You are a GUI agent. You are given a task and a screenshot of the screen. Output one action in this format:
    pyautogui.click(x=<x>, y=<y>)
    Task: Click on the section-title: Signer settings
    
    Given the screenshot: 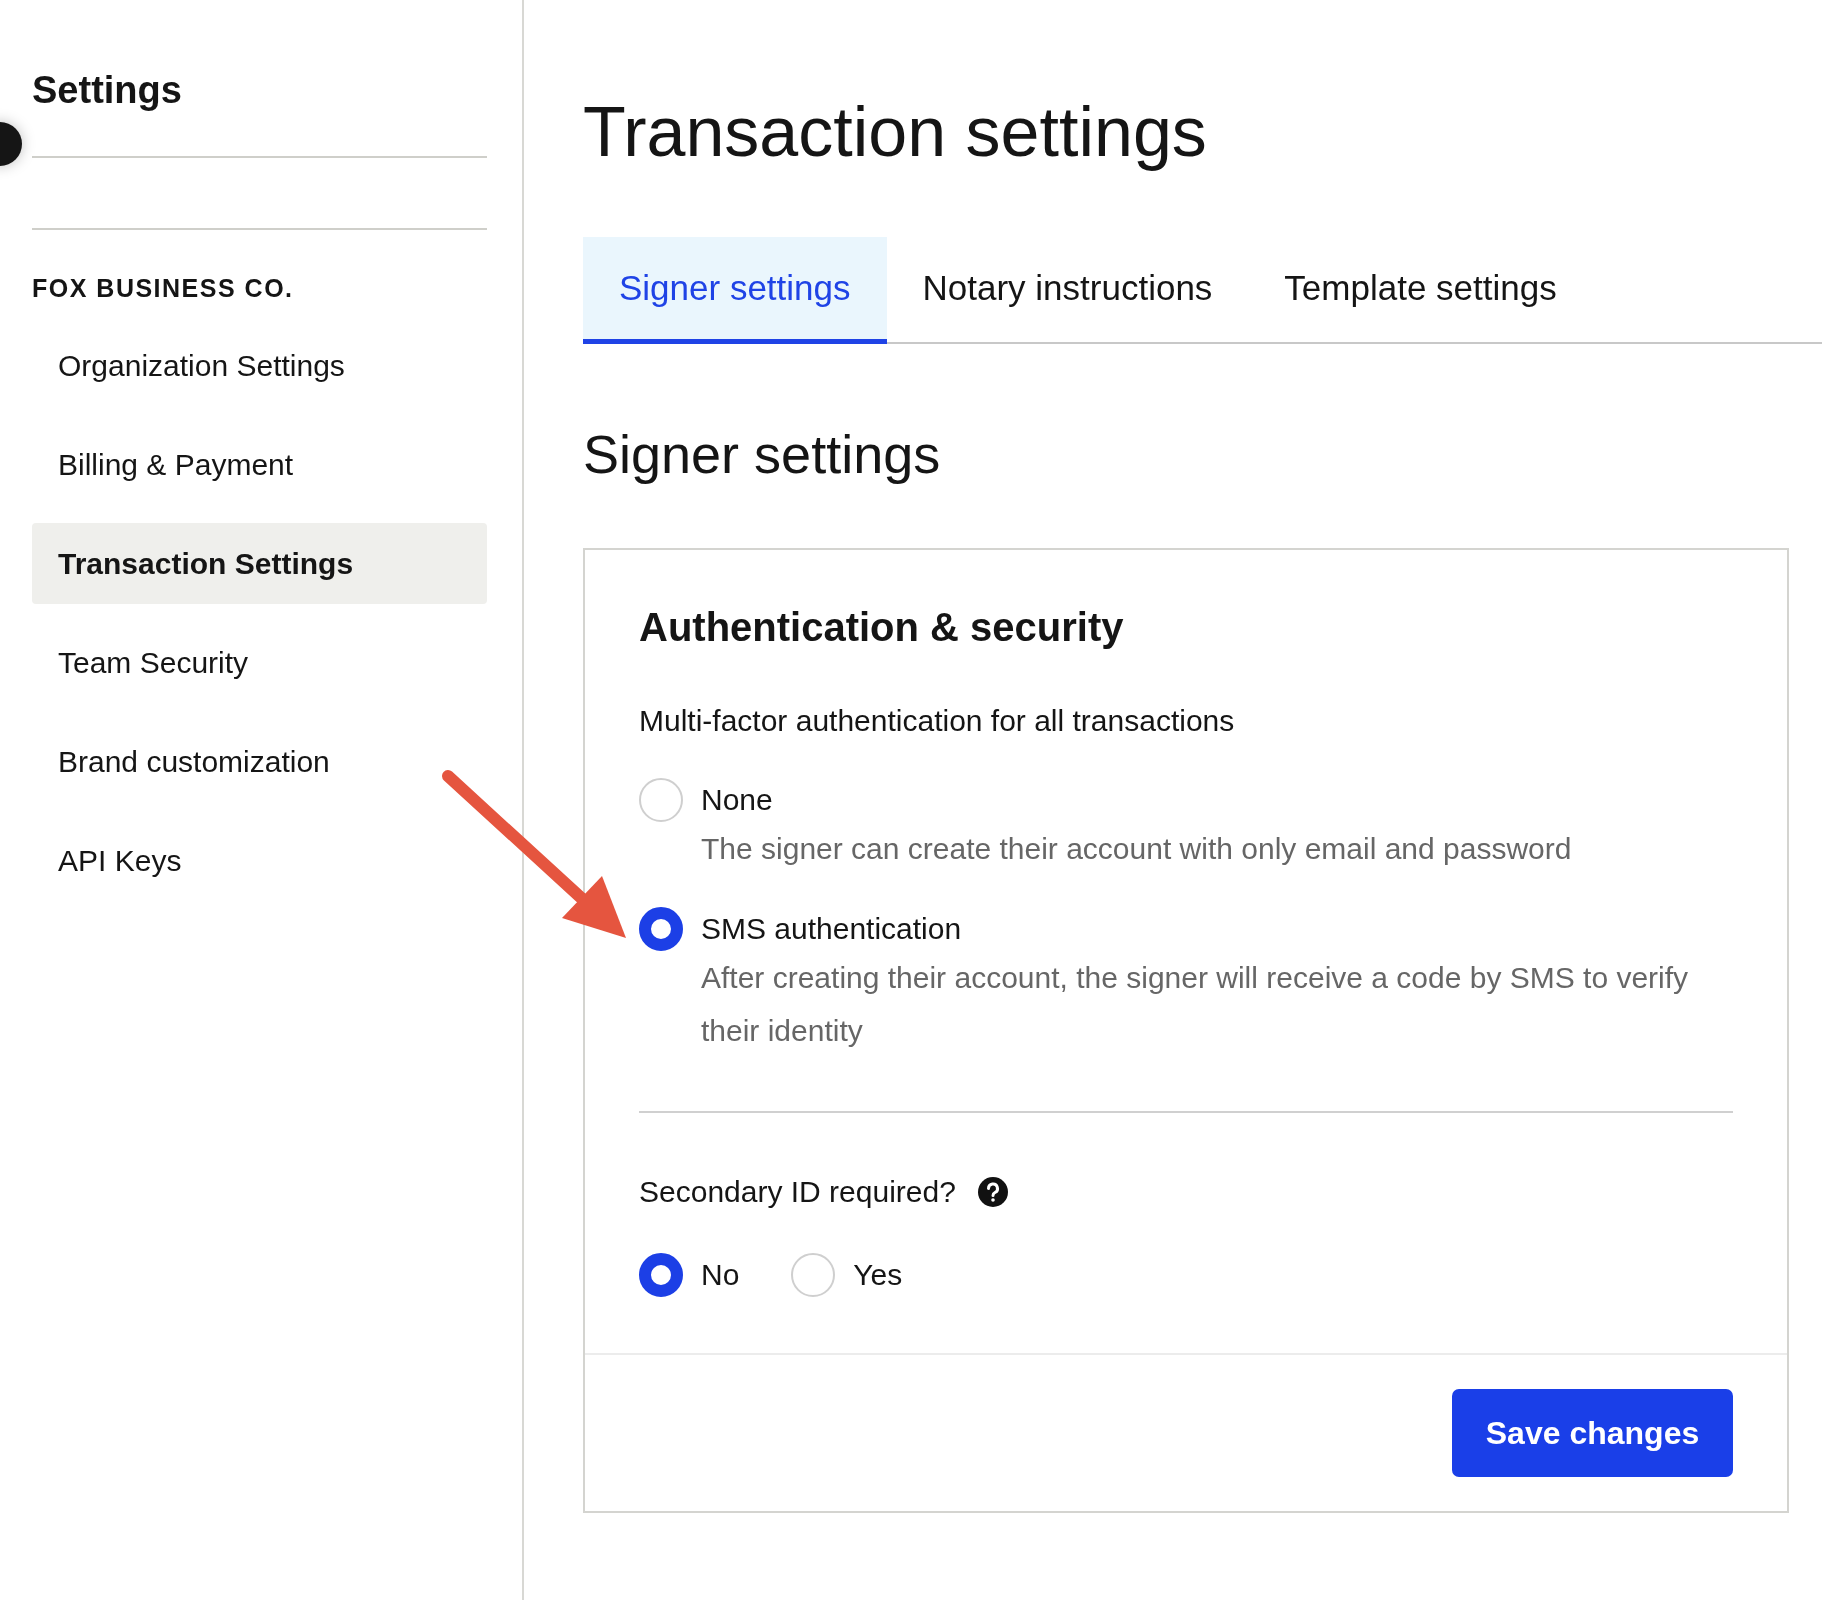 What is the action you would take?
    pyautogui.click(x=762, y=454)
    